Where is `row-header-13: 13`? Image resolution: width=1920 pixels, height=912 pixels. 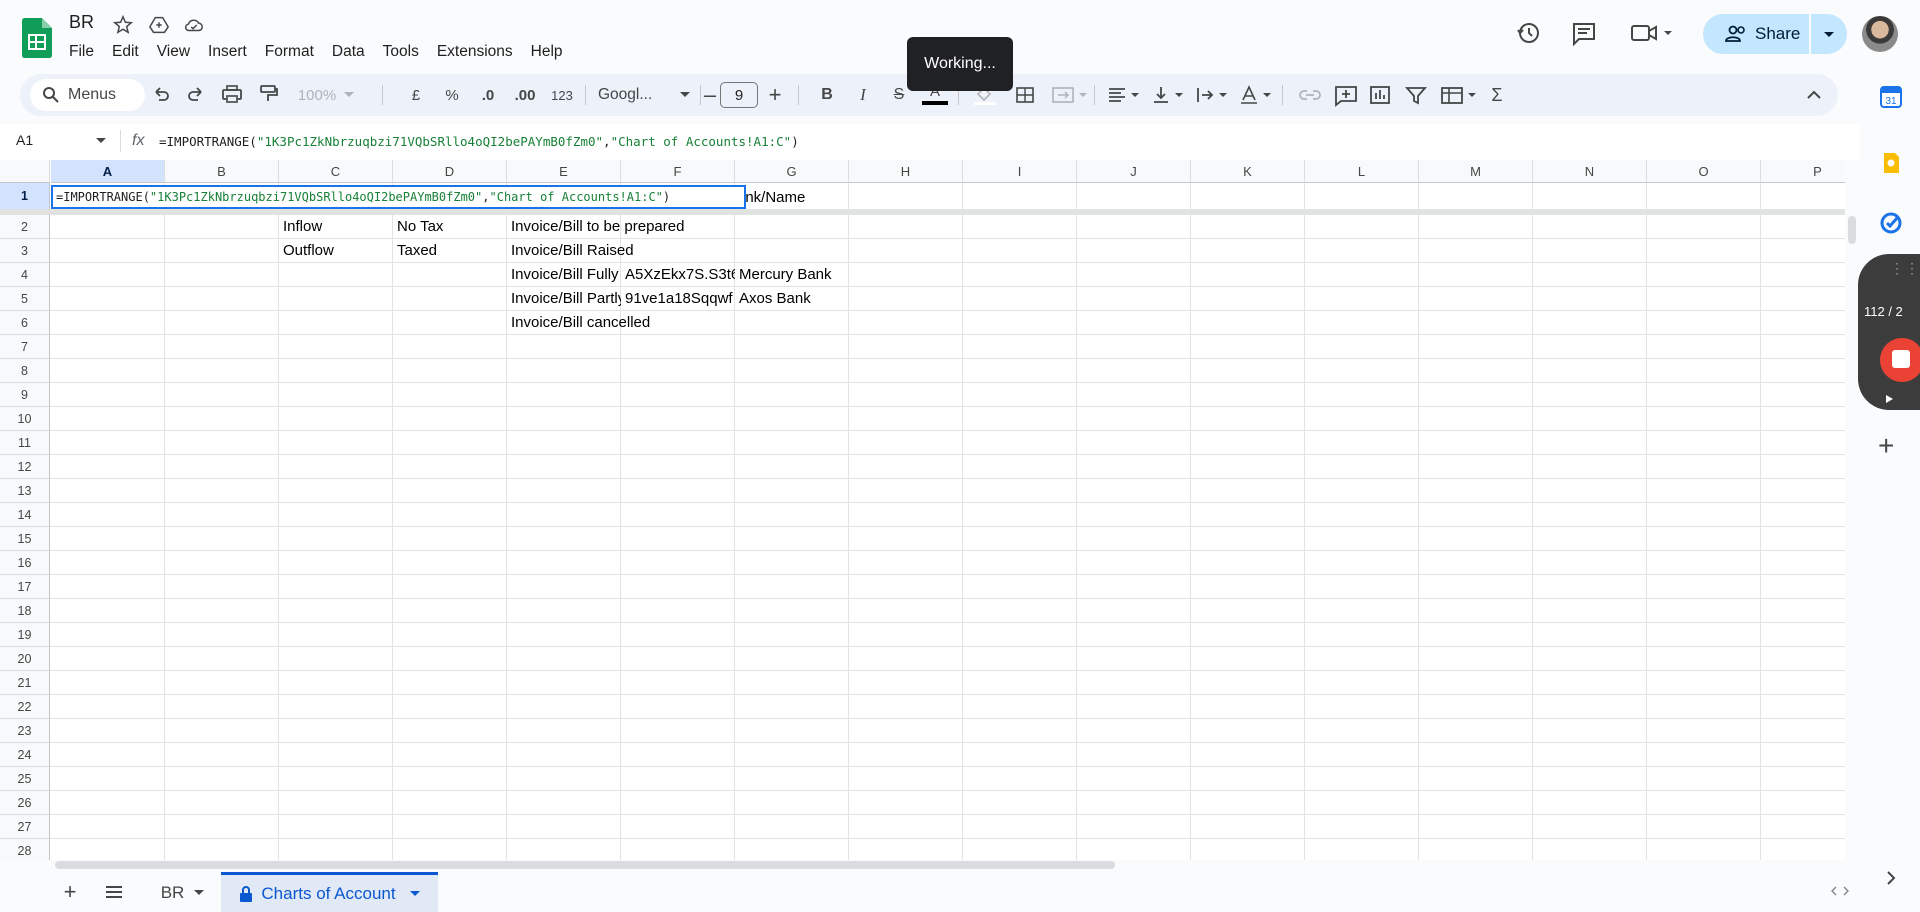 row-header-13: 13 is located at coordinates (25, 491).